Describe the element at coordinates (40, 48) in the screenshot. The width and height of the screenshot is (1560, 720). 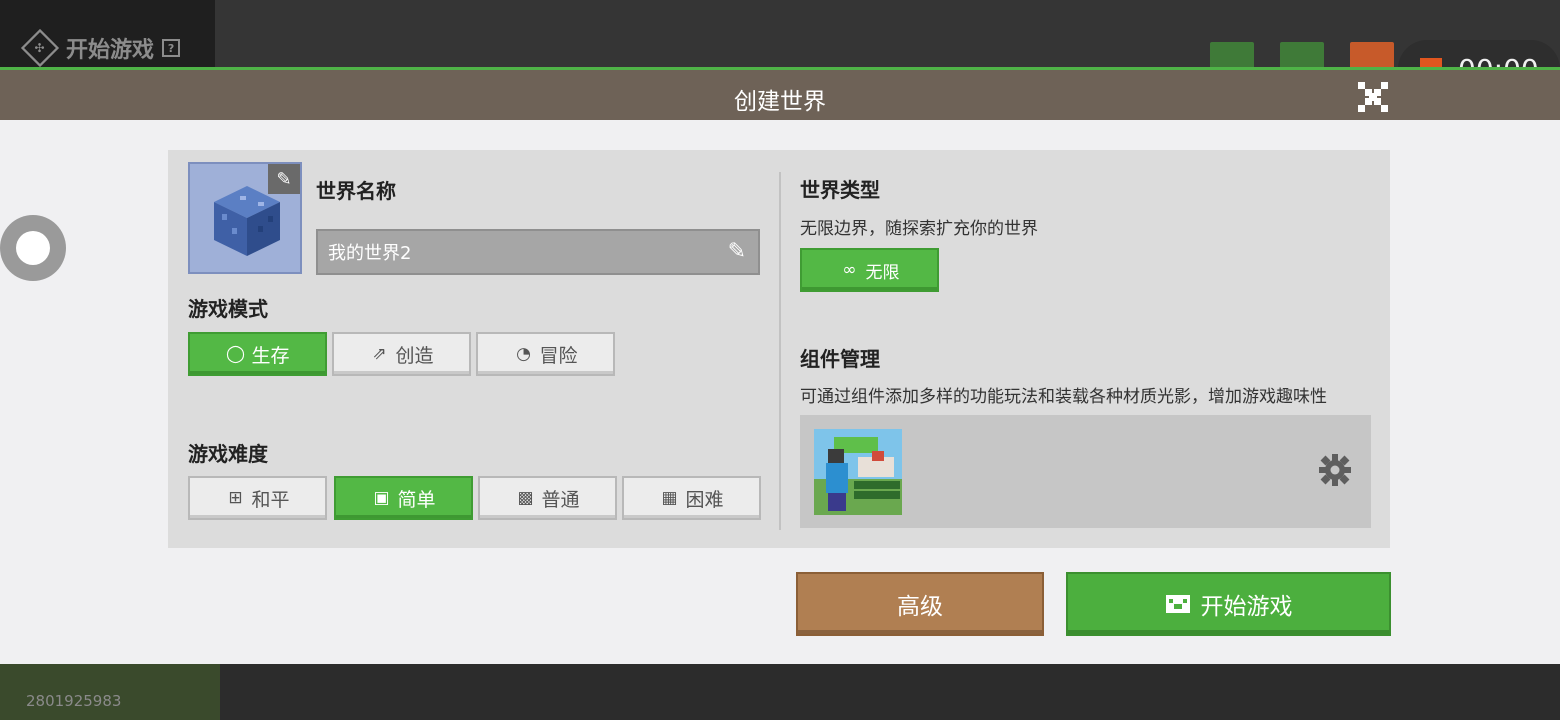
I see `dpad-icon: ✣` at that location.